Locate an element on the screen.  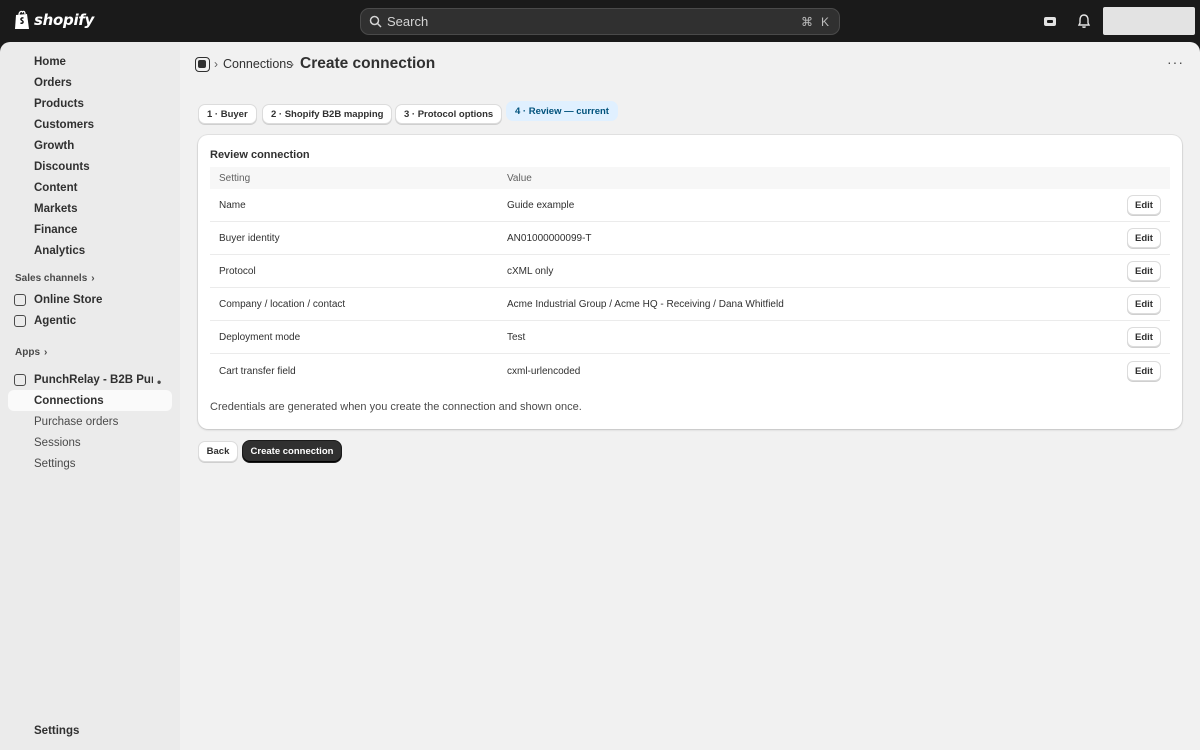
sales-channels-header: Sales channels › is located at coordinates (55, 278).